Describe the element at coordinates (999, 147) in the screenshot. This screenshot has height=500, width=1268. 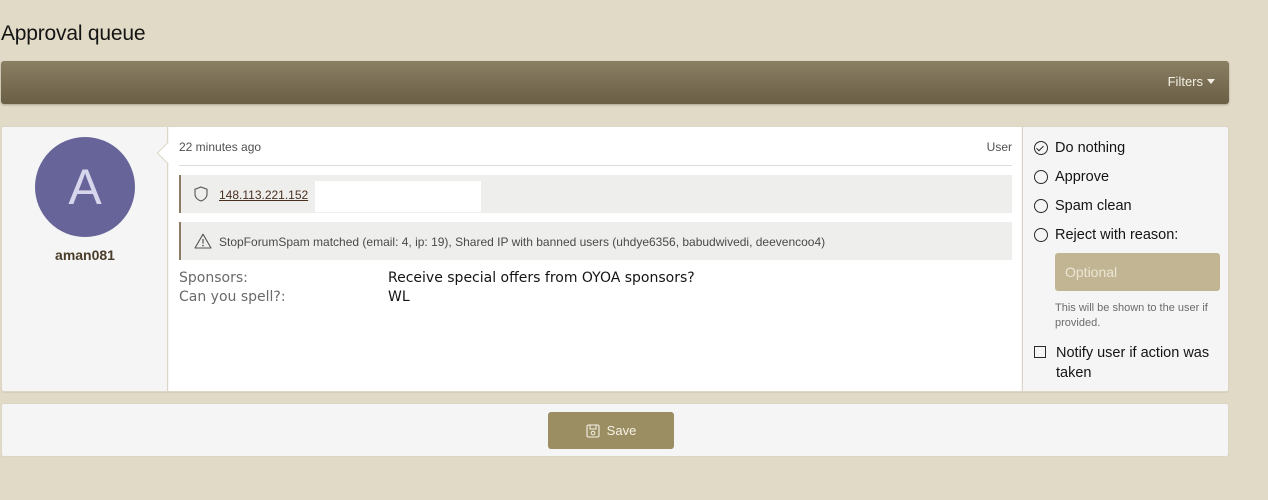
I see `content-type: User` at that location.